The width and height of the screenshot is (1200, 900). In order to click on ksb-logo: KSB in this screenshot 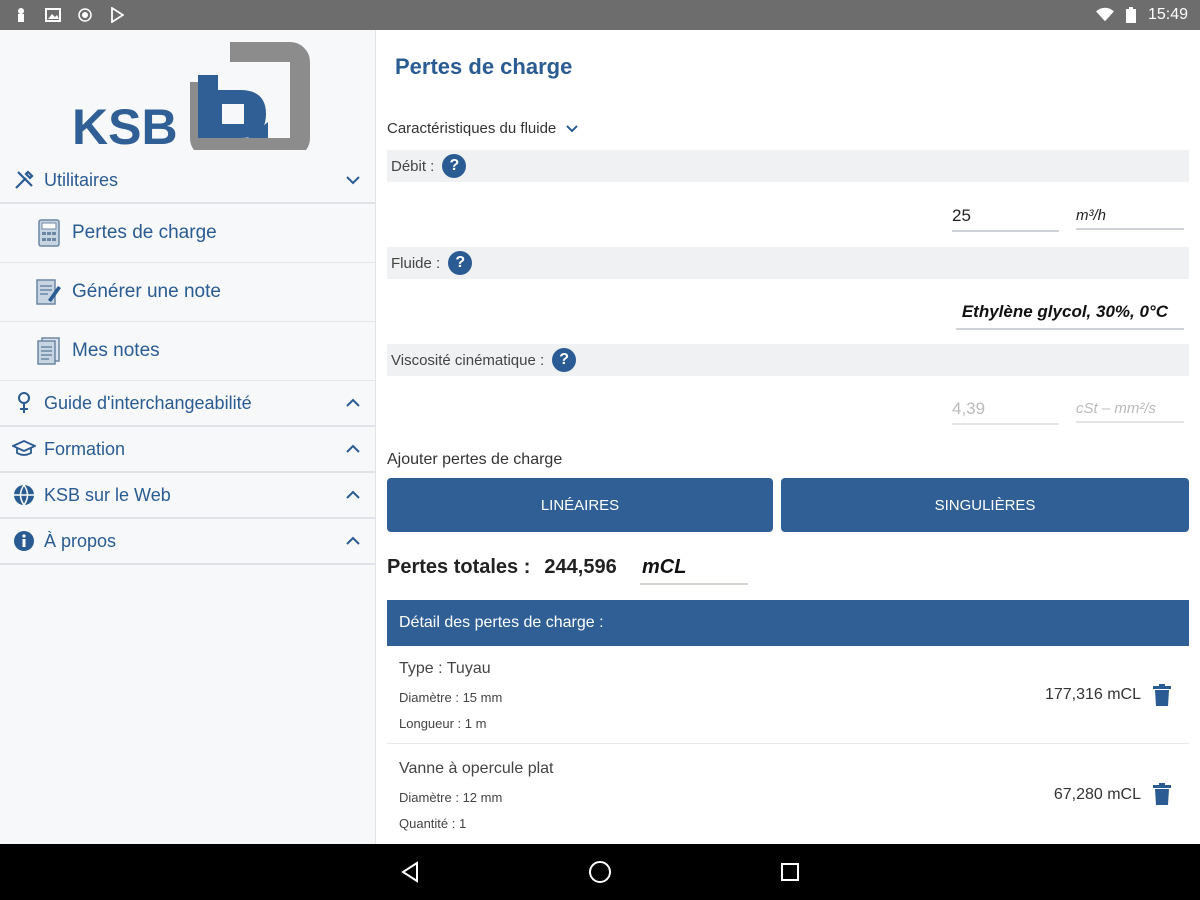, I will do `click(190, 99)`.